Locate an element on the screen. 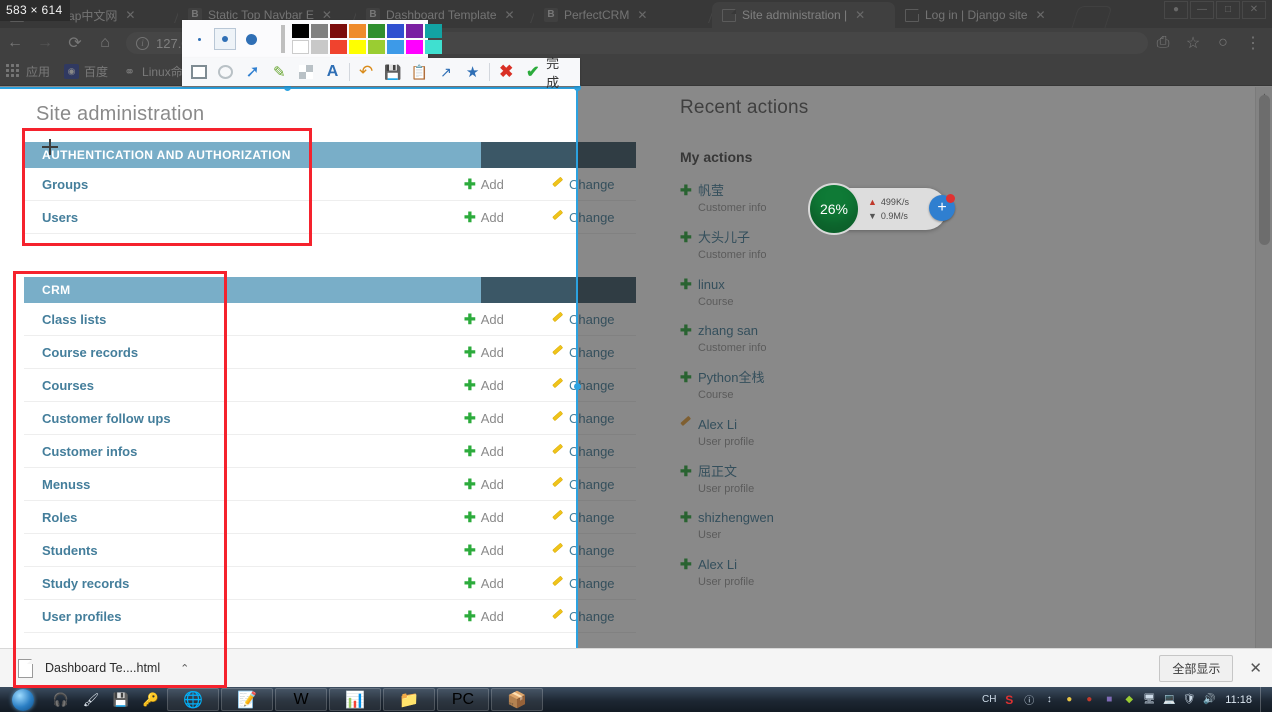  swatch-red is located at coordinates (338, 47).